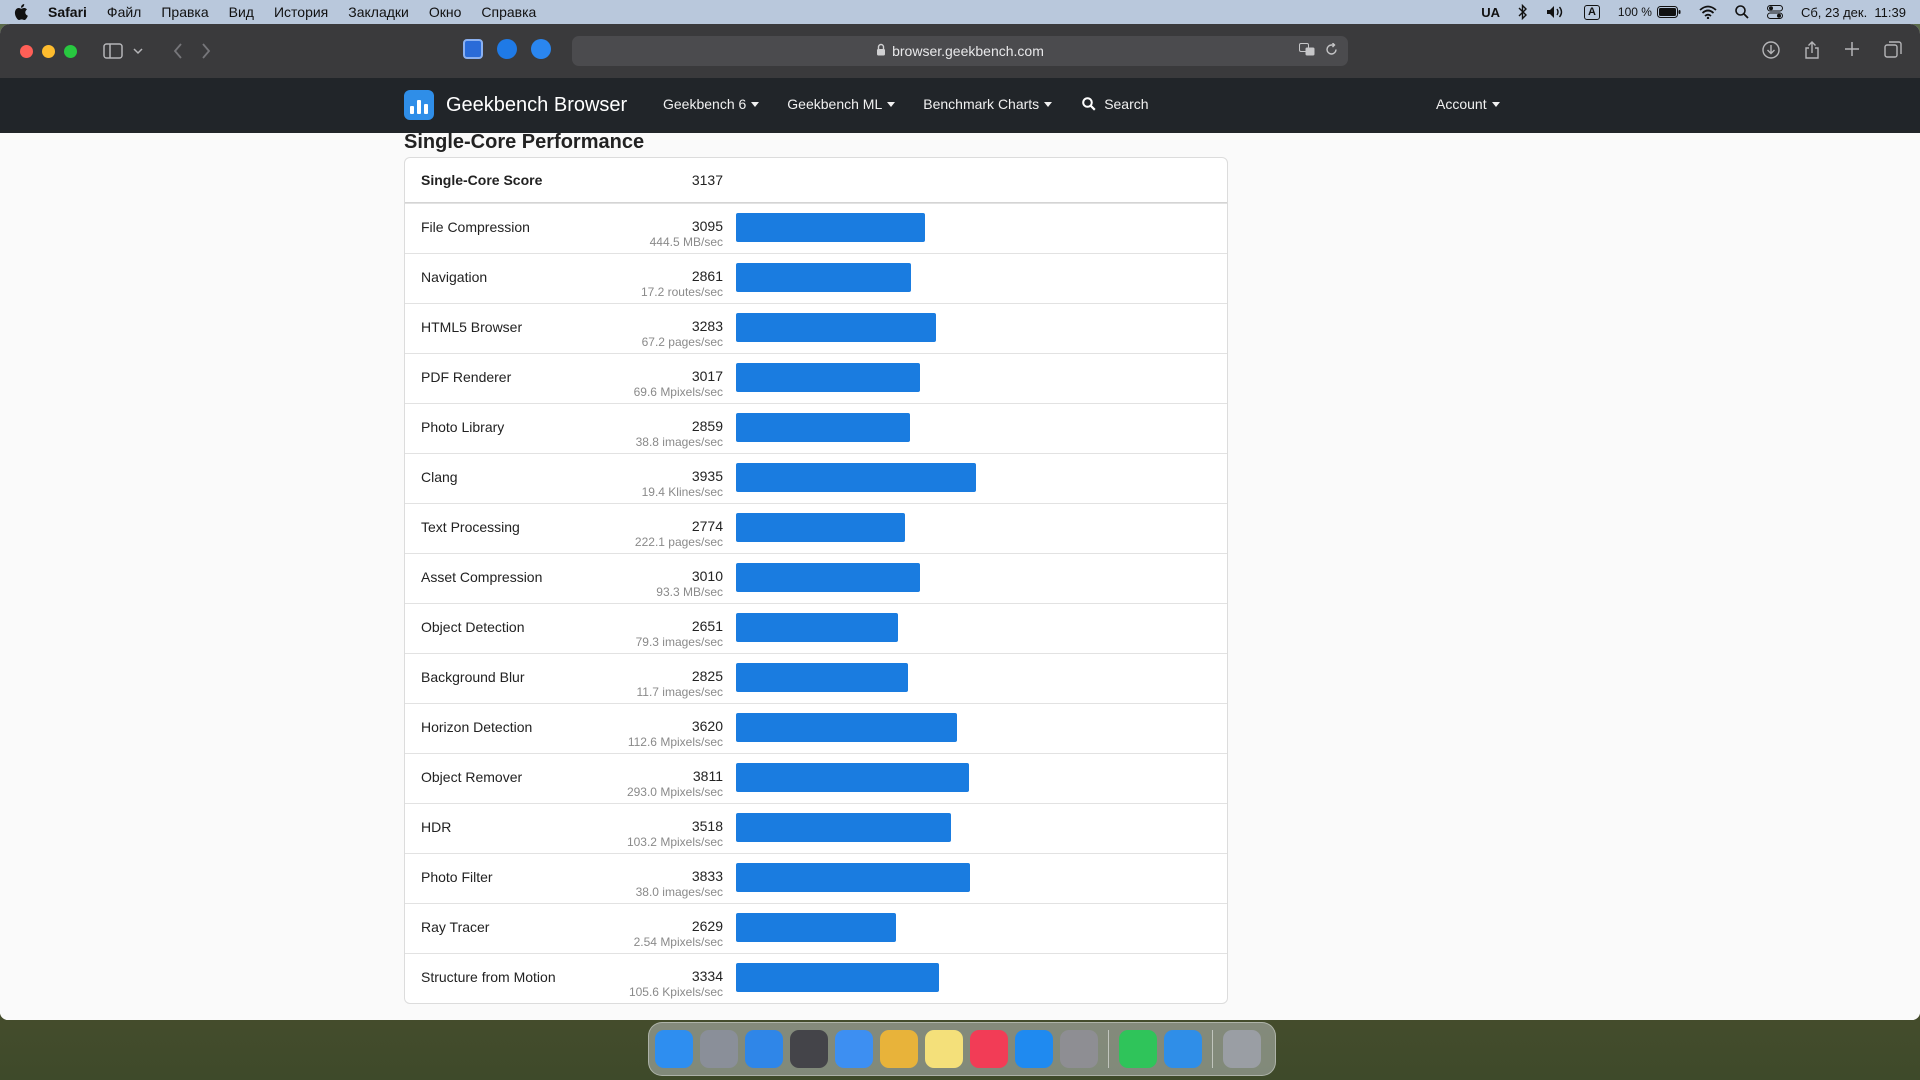 This screenshot has height=1080, width=1920. Describe the element at coordinates (707, 976) in the screenshot. I see `benchmark-score: 3334` at that location.